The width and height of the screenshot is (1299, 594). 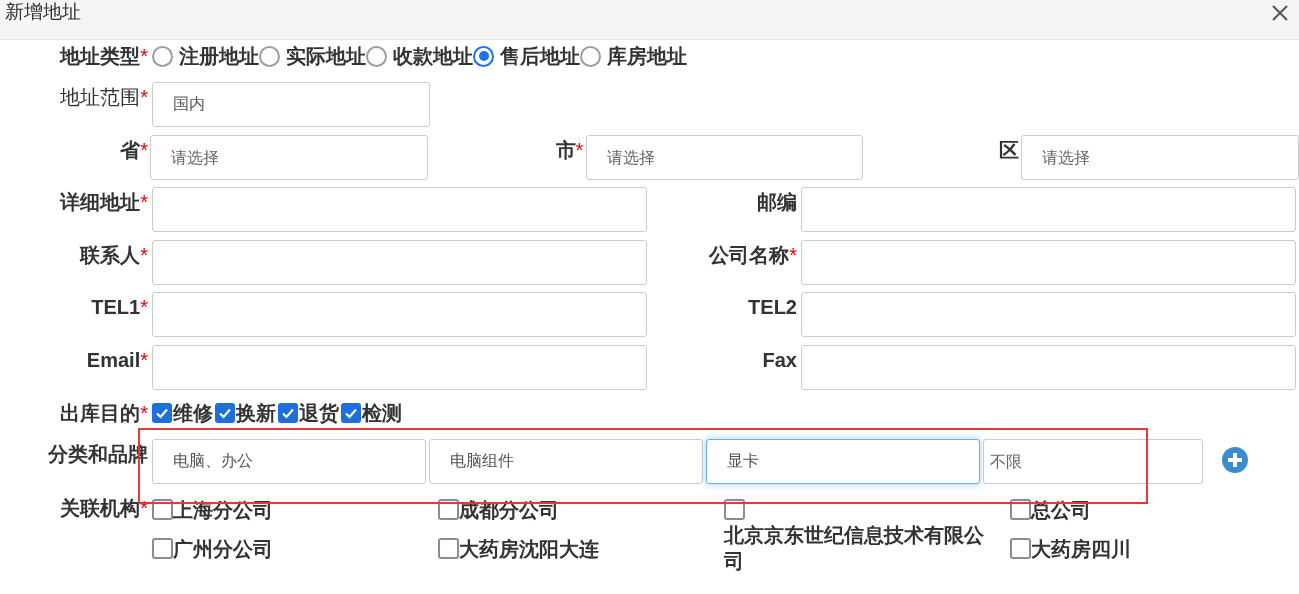 What do you see at coordinates (116, 307) in the screenshot?
I see `field-label: TEL1` at bounding box center [116, 307].